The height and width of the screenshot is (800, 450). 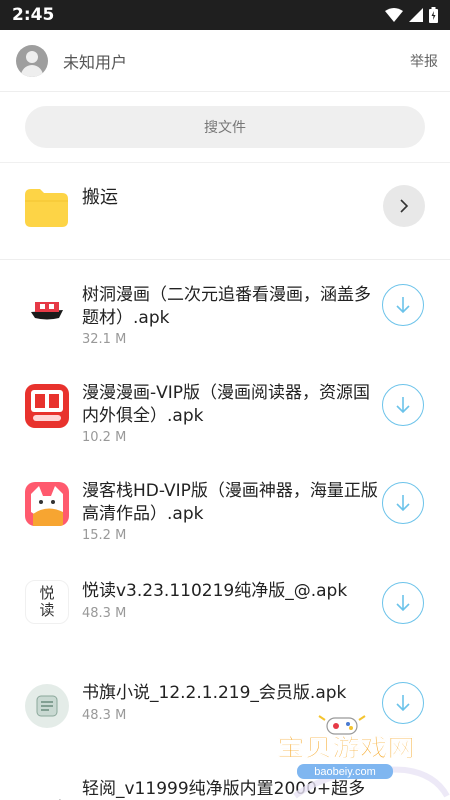 I want to click on folder-name: 搬运, so click(x=100, y=197).